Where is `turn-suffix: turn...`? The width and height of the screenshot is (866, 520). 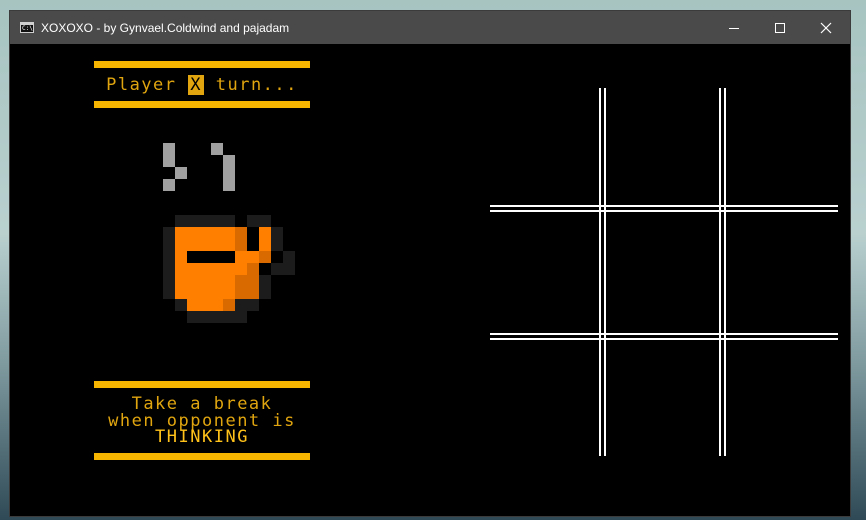
turn-suffix: turn... is located at coordinates (251, 85).